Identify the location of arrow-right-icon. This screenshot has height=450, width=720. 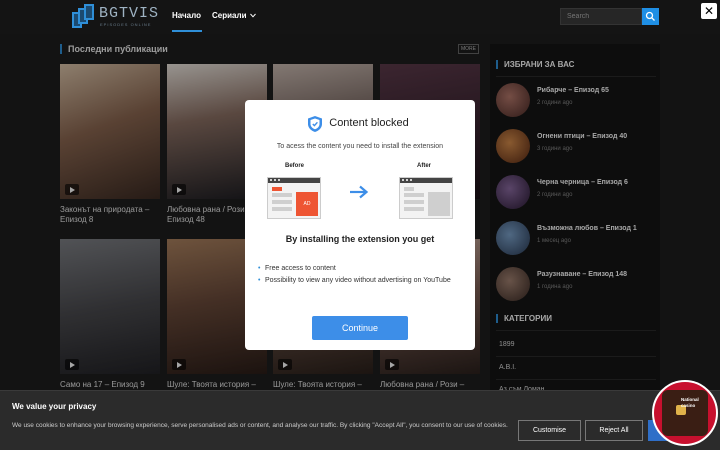
(359, 192).